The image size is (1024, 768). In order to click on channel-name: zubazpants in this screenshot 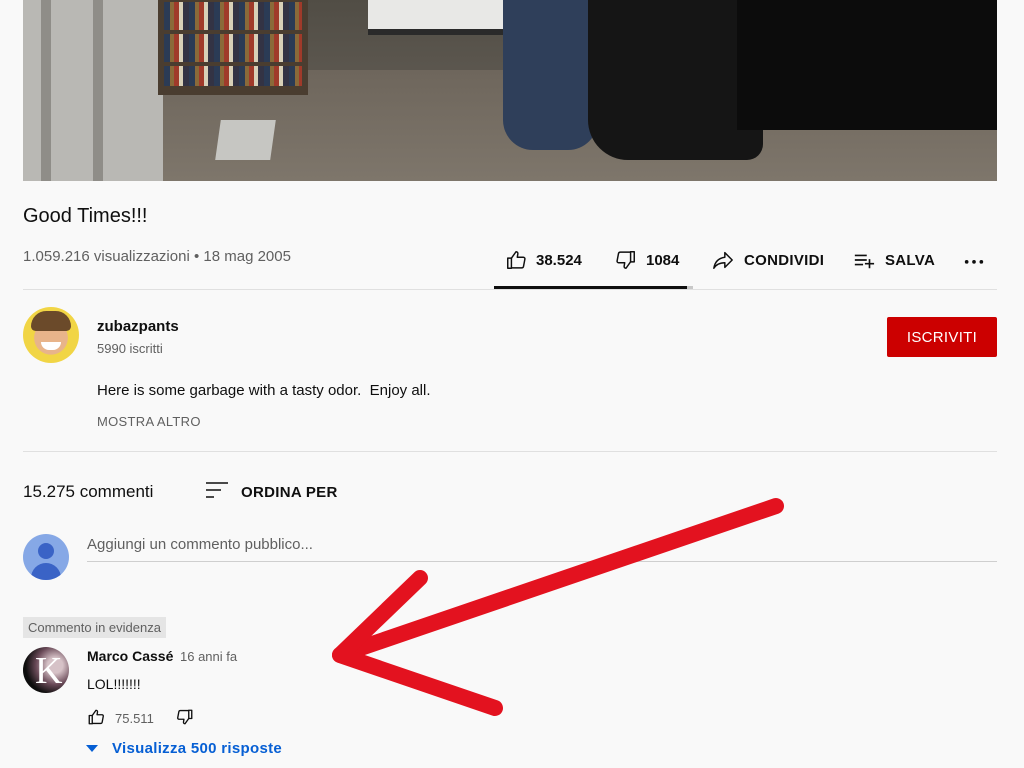, I will do `click(138, 326)`.